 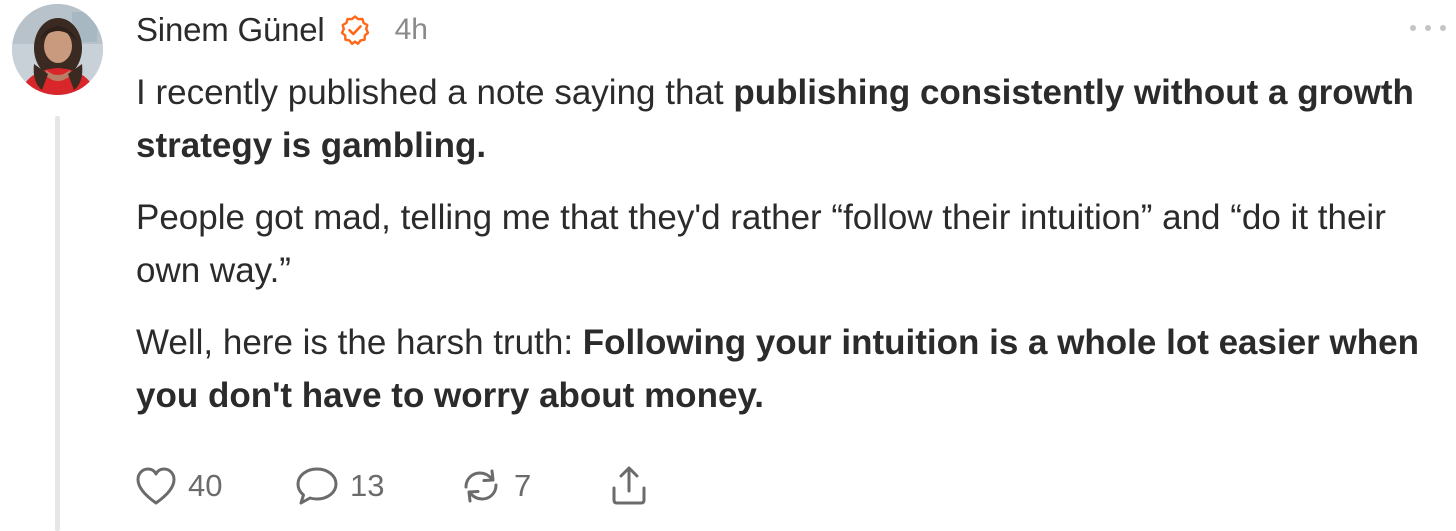 I want to click on note-header: Sinem Günel 4h, so click(x=282, y=30).